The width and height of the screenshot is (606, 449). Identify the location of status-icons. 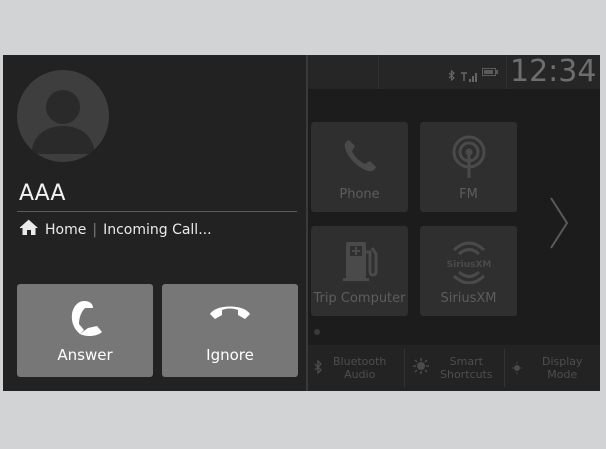
(473, 74).